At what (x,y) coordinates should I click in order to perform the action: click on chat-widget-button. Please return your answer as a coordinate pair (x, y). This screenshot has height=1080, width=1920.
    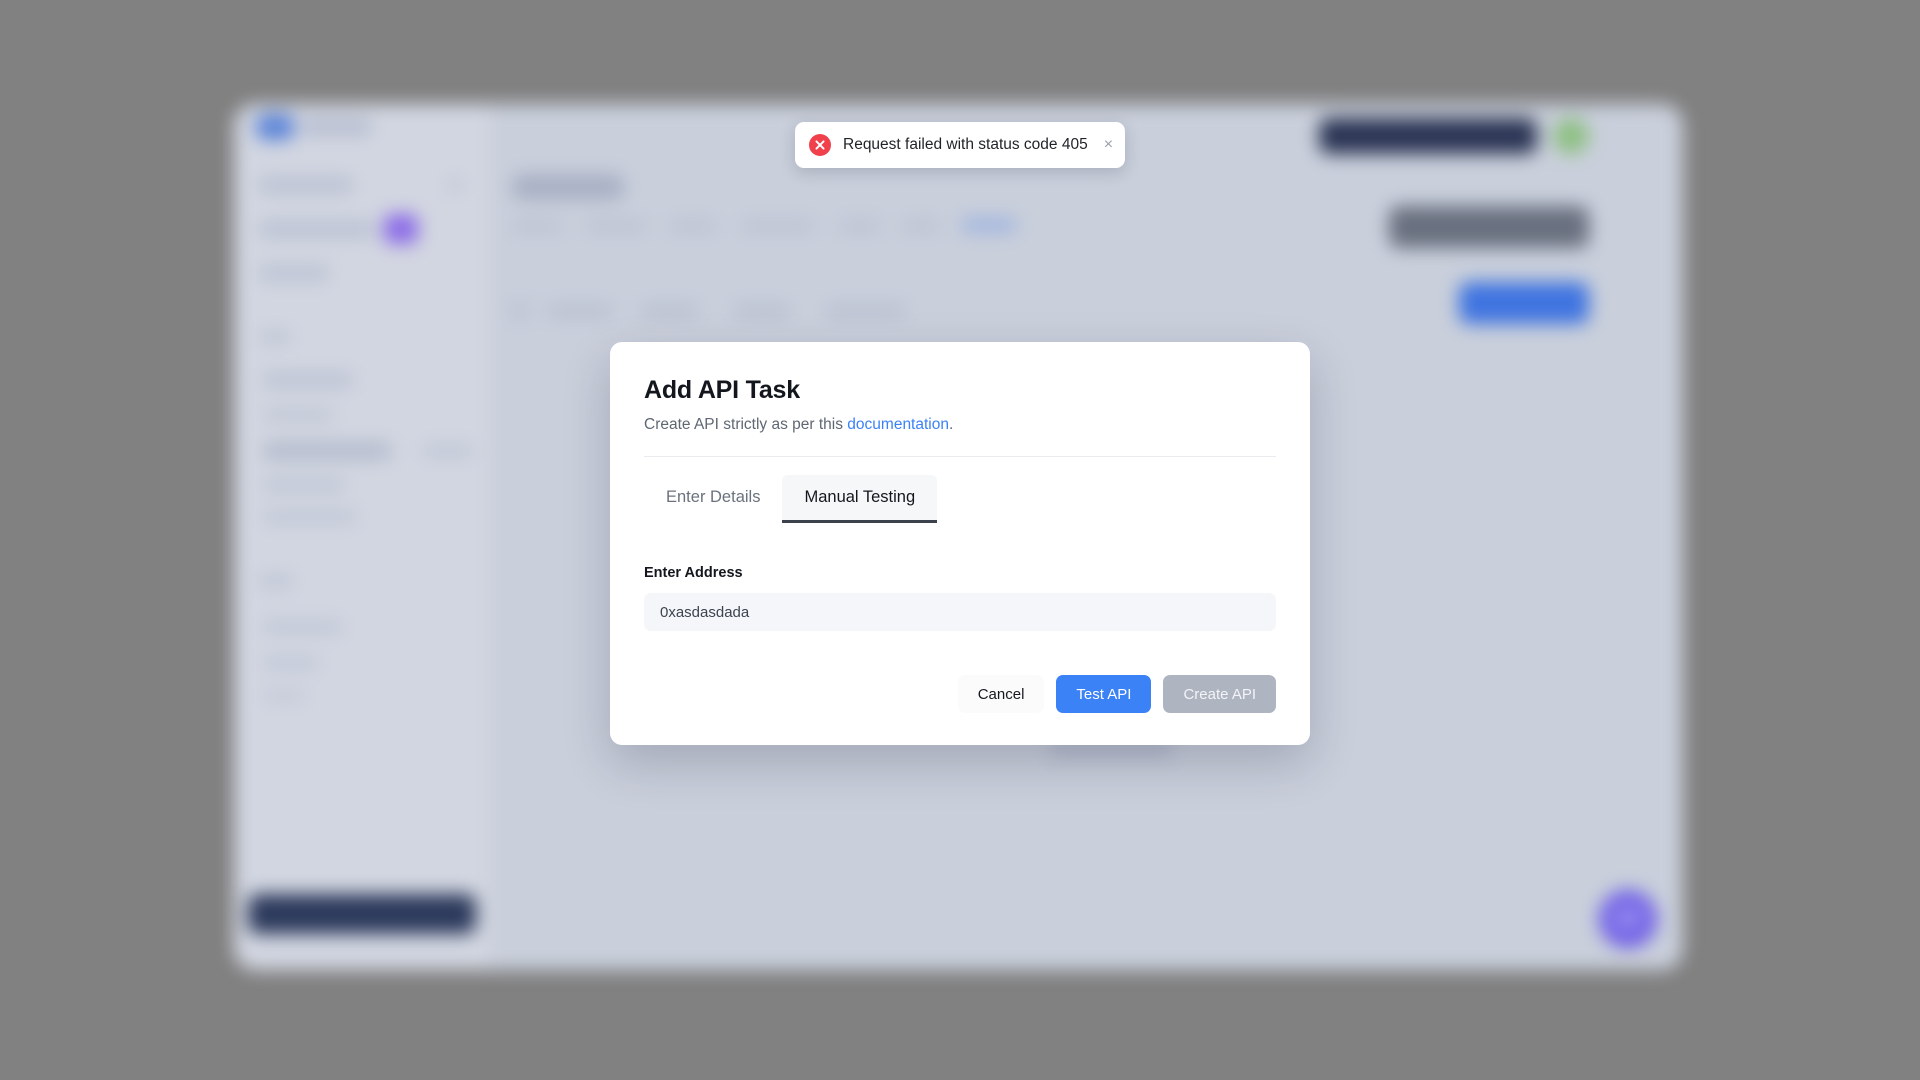
    Looking at the image, I should click on (1628, 919).